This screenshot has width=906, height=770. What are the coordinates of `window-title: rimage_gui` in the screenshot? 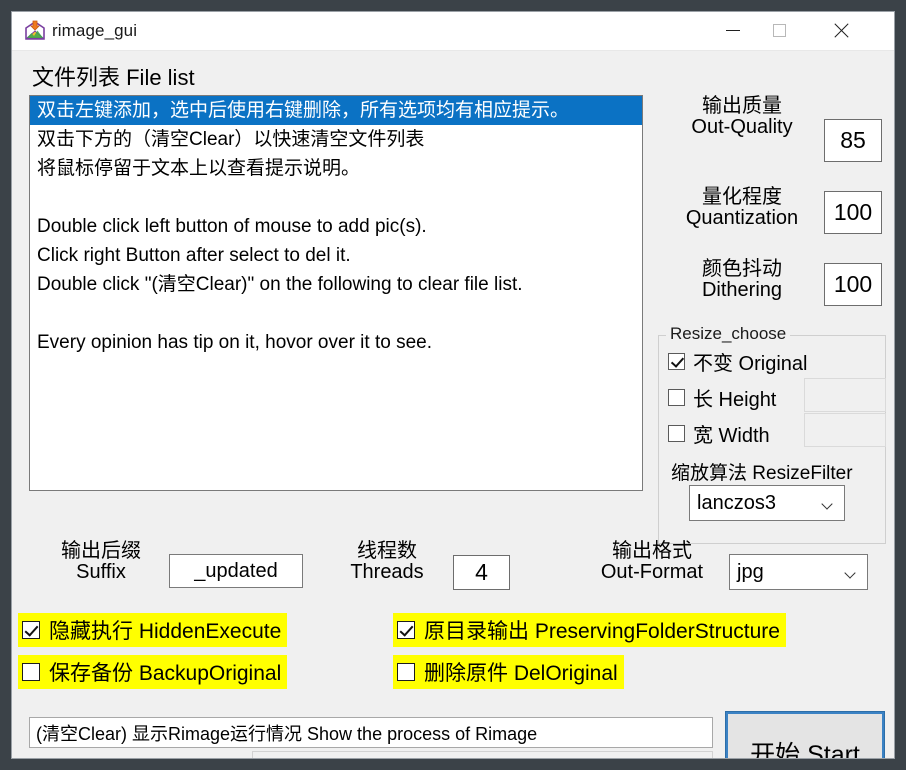 It's located at (95, 30).